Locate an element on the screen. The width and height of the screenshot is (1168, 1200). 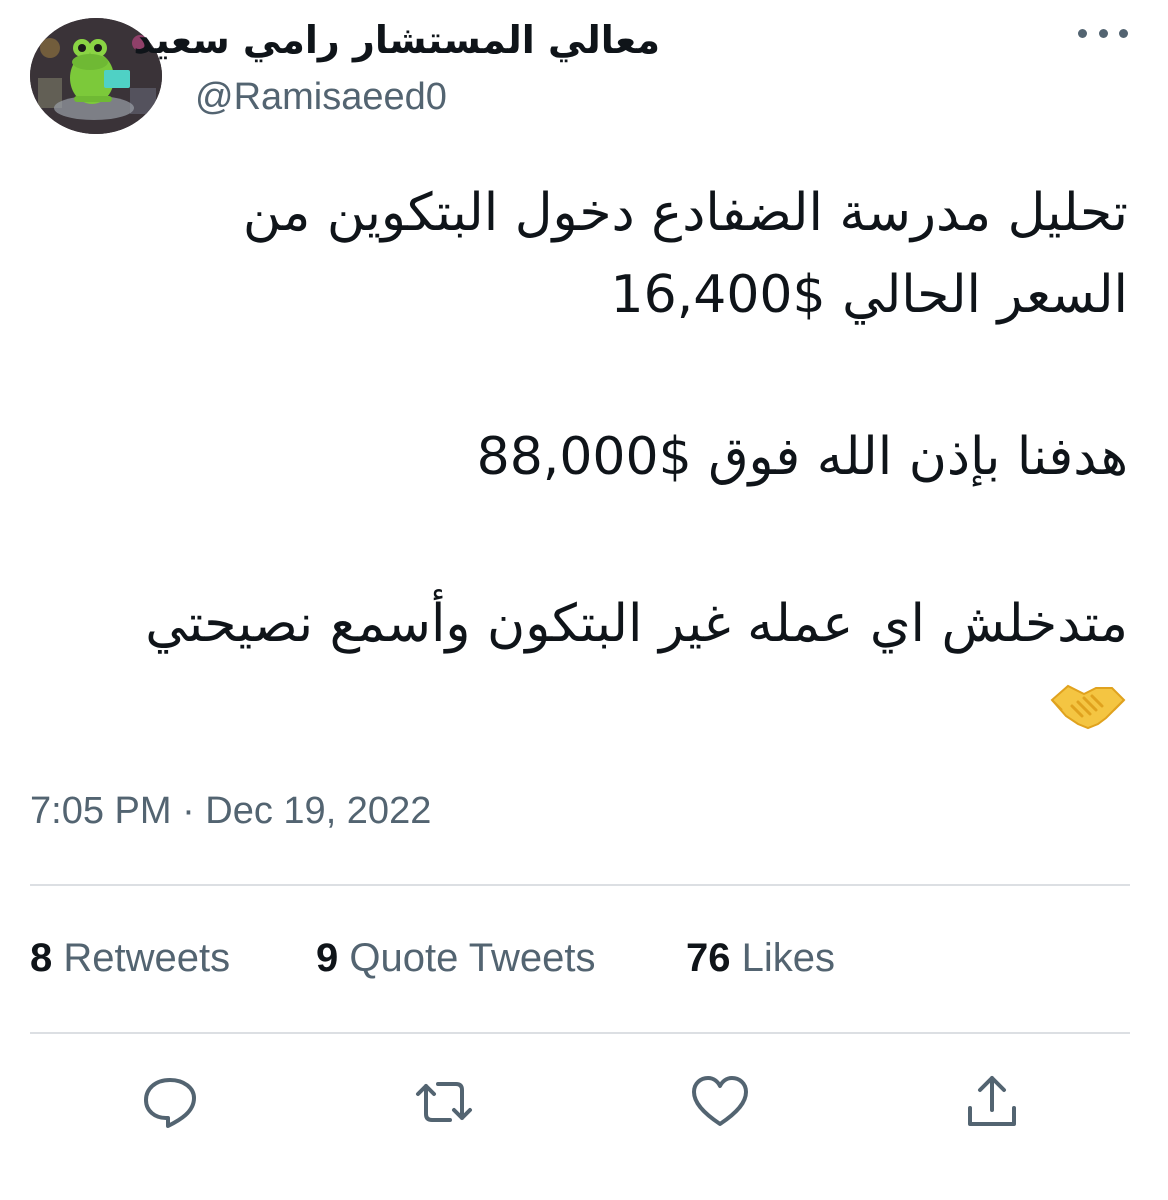
like-button is located at coordinates (720, 1102).